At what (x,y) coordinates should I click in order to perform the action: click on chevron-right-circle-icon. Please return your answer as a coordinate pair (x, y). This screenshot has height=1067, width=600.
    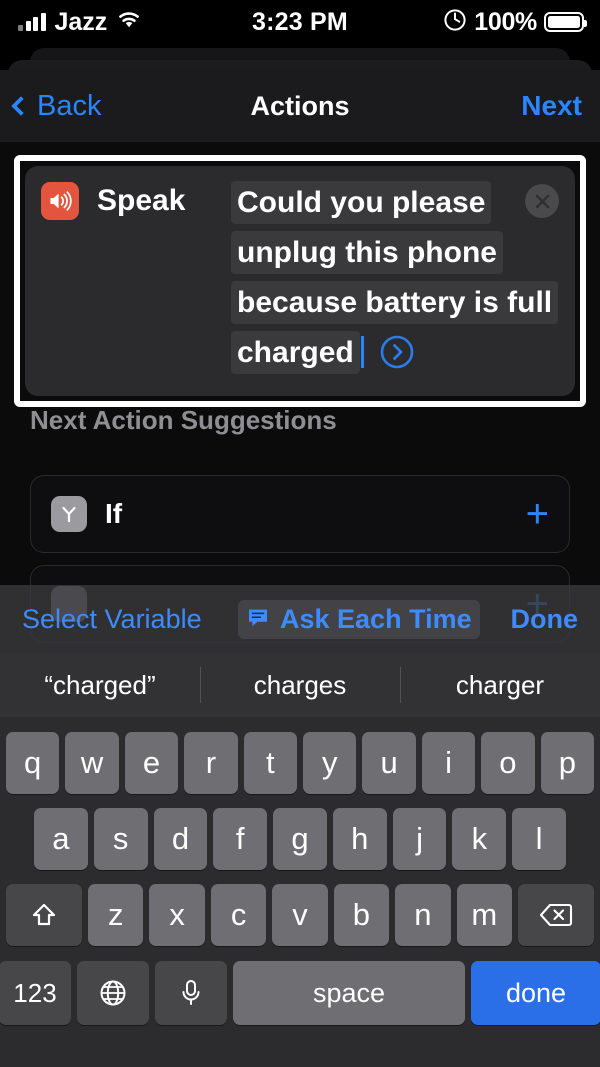
    Looking at the image, I should click on (397, 352).